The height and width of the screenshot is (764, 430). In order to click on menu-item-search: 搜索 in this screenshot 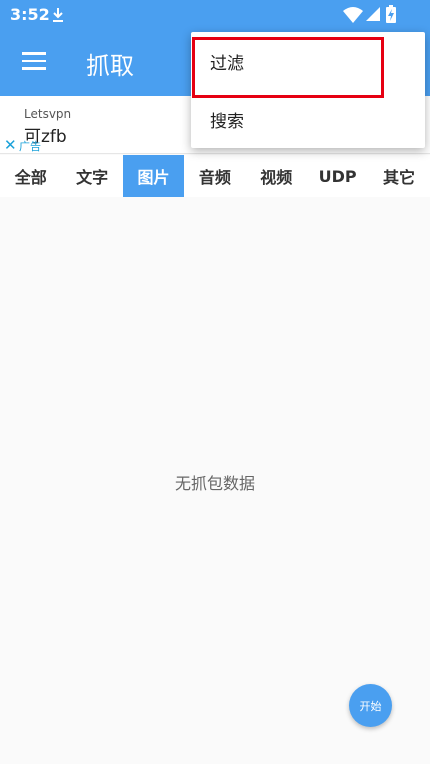, I will do `click(308, 119)`.